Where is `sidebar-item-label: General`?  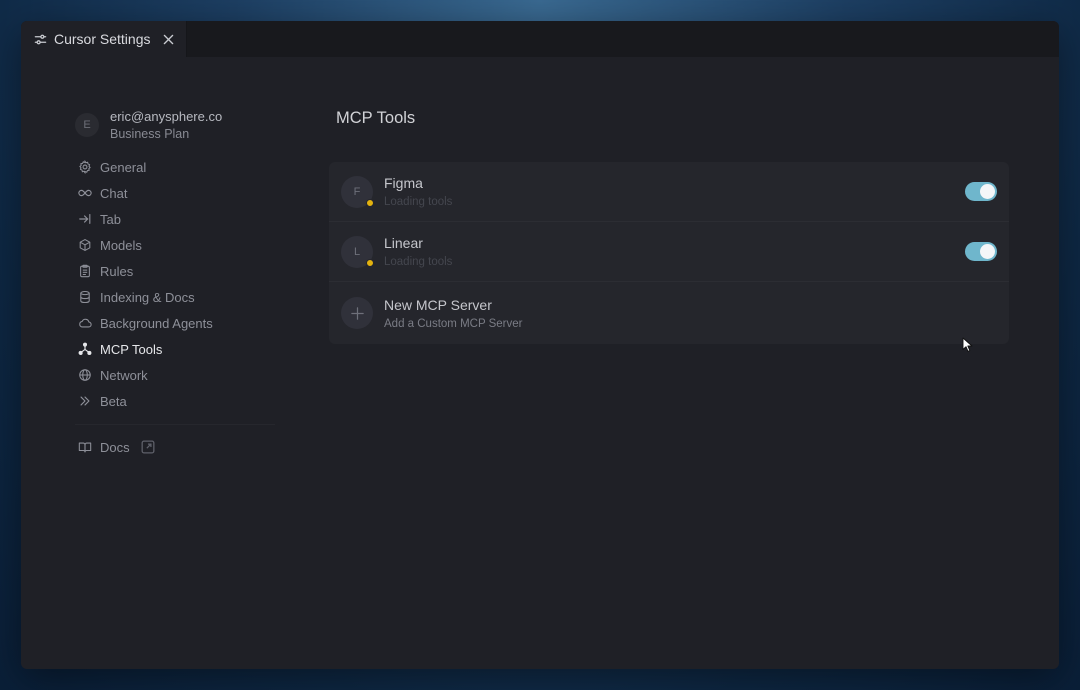 sidebar-item-label: General is located at coordinates (123, 167).